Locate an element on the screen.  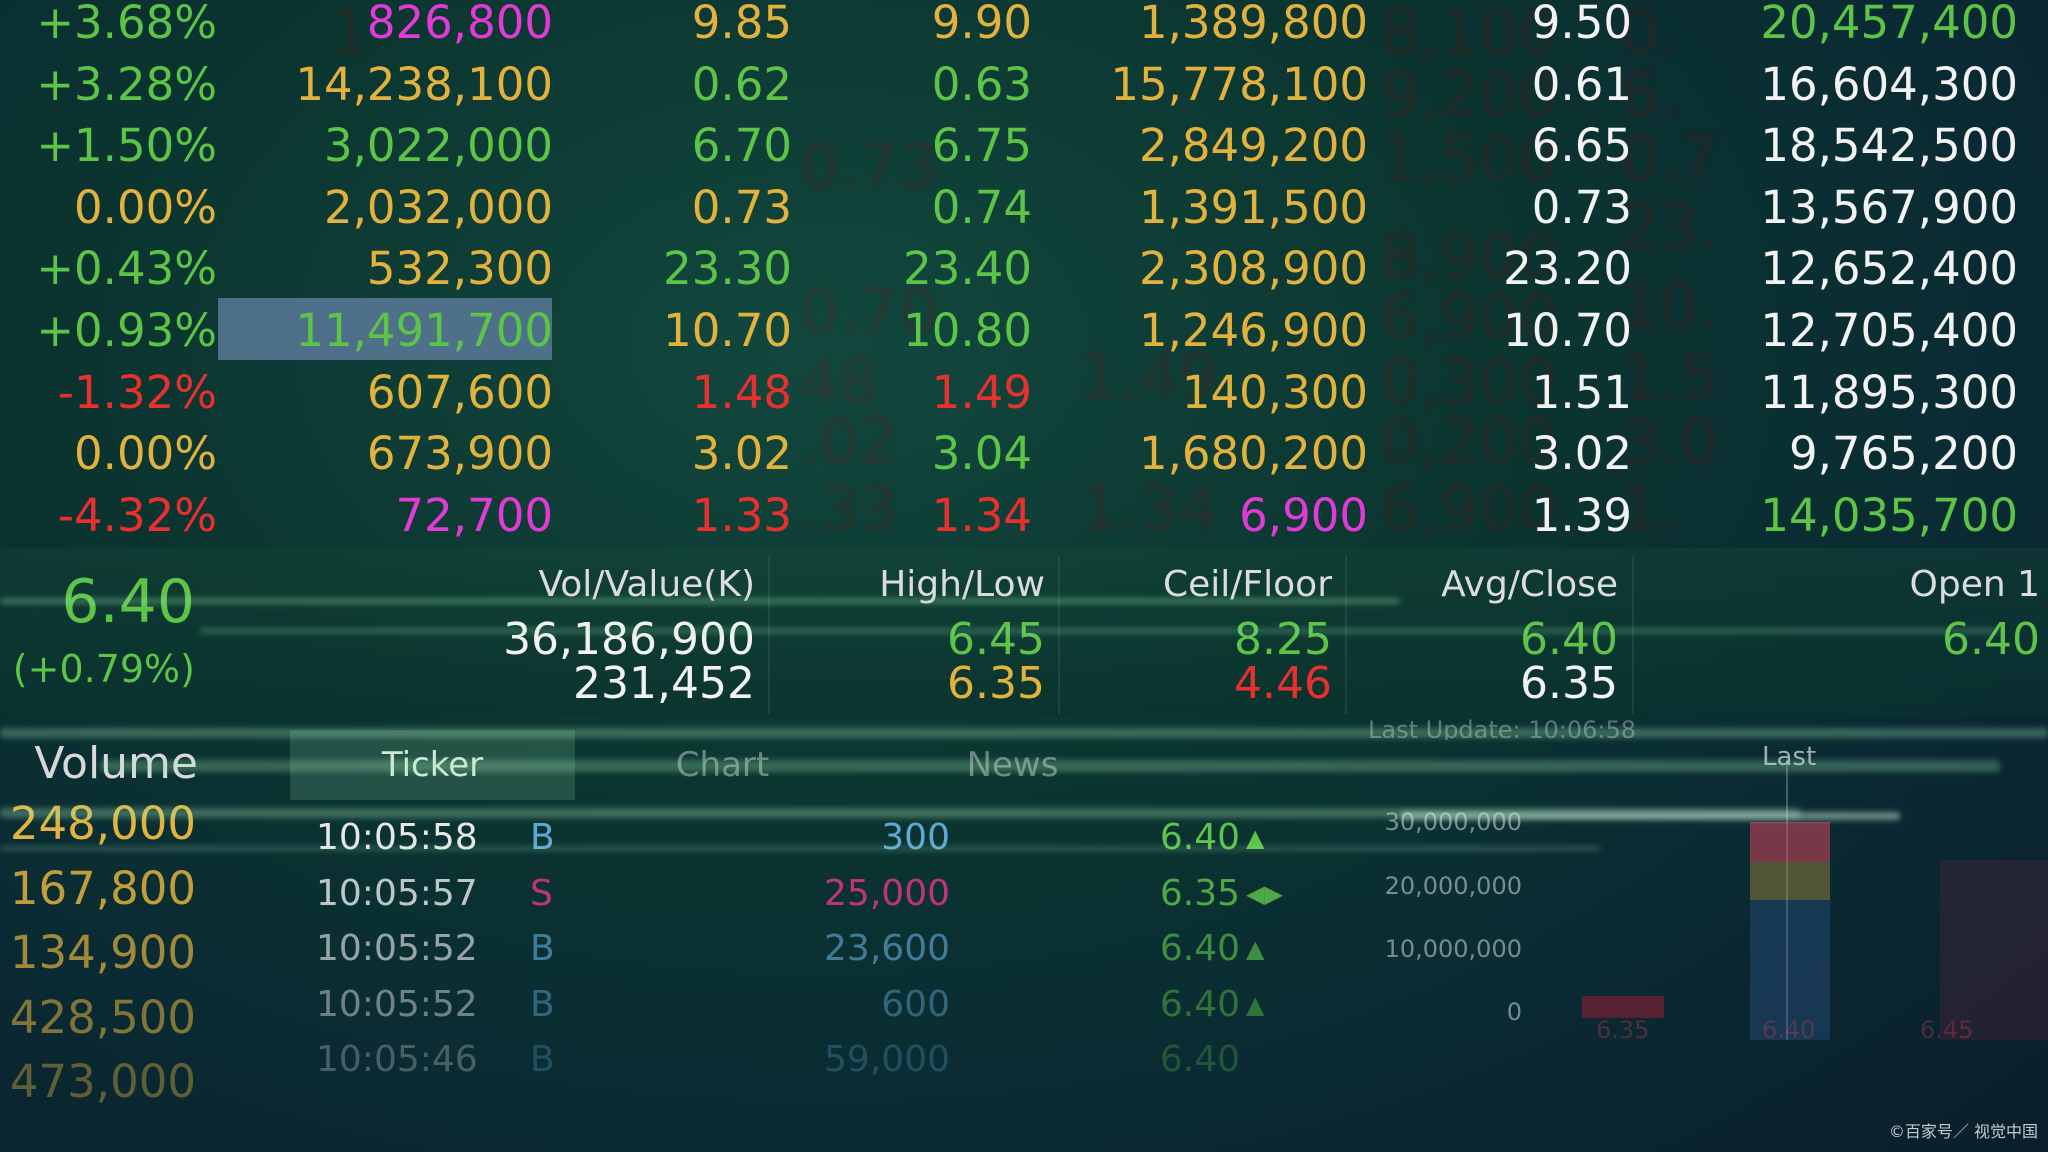
quote-cell-change: +1.50% is located at coordinates (126, 146).